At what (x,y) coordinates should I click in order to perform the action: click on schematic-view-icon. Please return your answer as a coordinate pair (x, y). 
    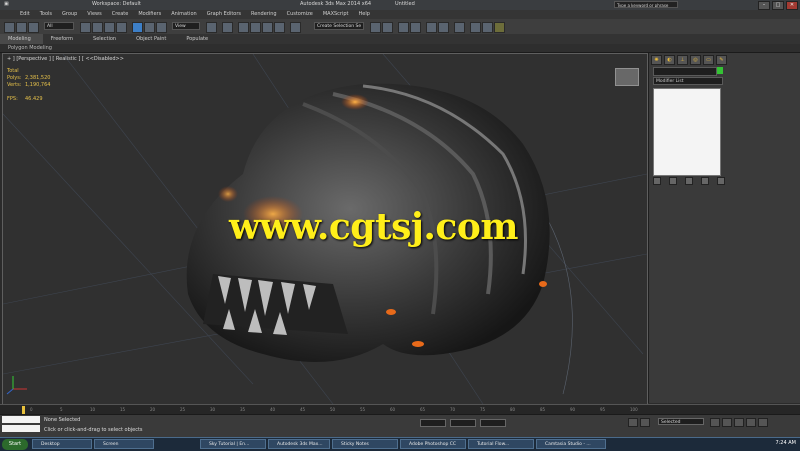
    Looking at the image, I should click on (443, 27).